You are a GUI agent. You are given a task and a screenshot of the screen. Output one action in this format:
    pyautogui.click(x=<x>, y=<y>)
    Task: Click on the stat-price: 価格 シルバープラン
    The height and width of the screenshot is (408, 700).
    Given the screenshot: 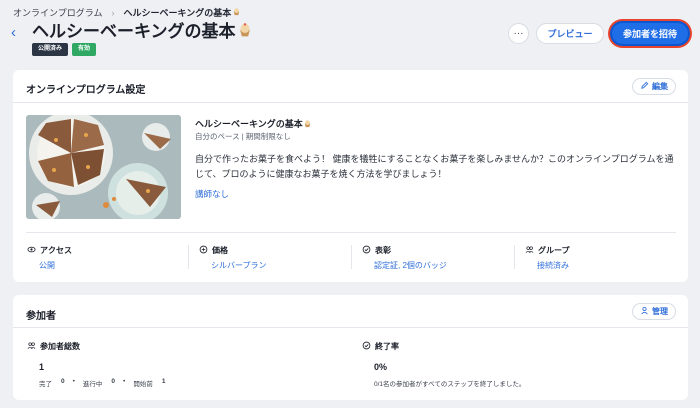 What is the action you would take?
    pyautogui.click(x=233, y=258)
    